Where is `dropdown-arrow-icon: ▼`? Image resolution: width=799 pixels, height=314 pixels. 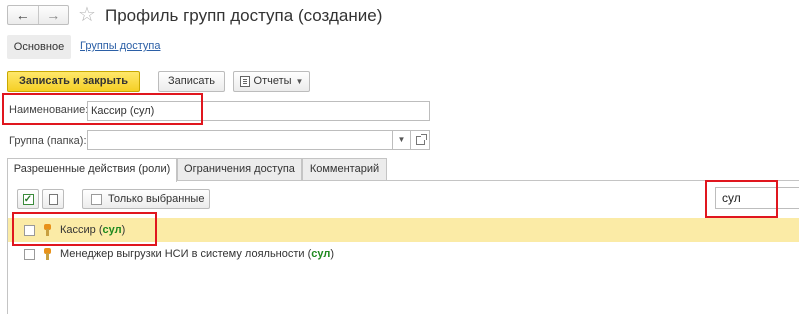 dropdown-arrow-icon: ▼ is located at coordinates (402, 140).